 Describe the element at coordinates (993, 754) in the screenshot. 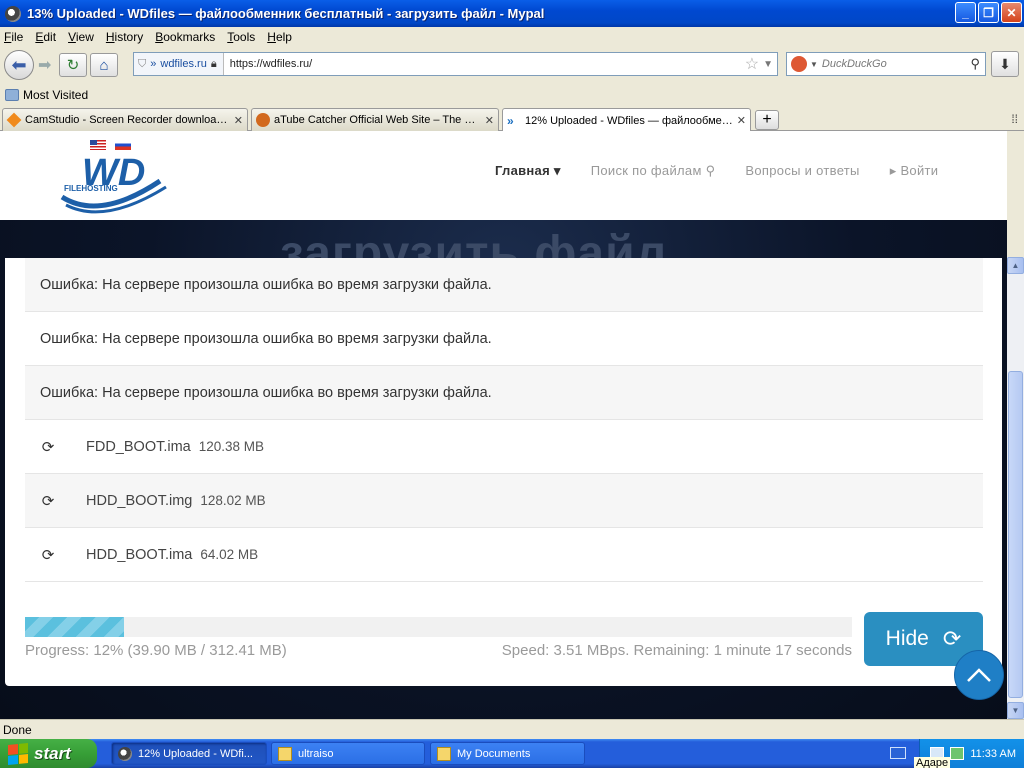

I see `clock: 11:33 AM` at that location.